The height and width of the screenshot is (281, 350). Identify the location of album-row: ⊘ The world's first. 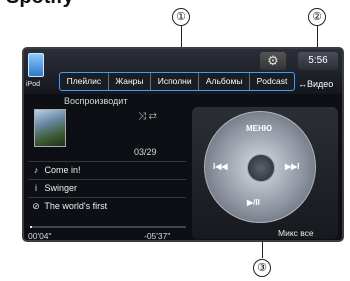
(108, 206).